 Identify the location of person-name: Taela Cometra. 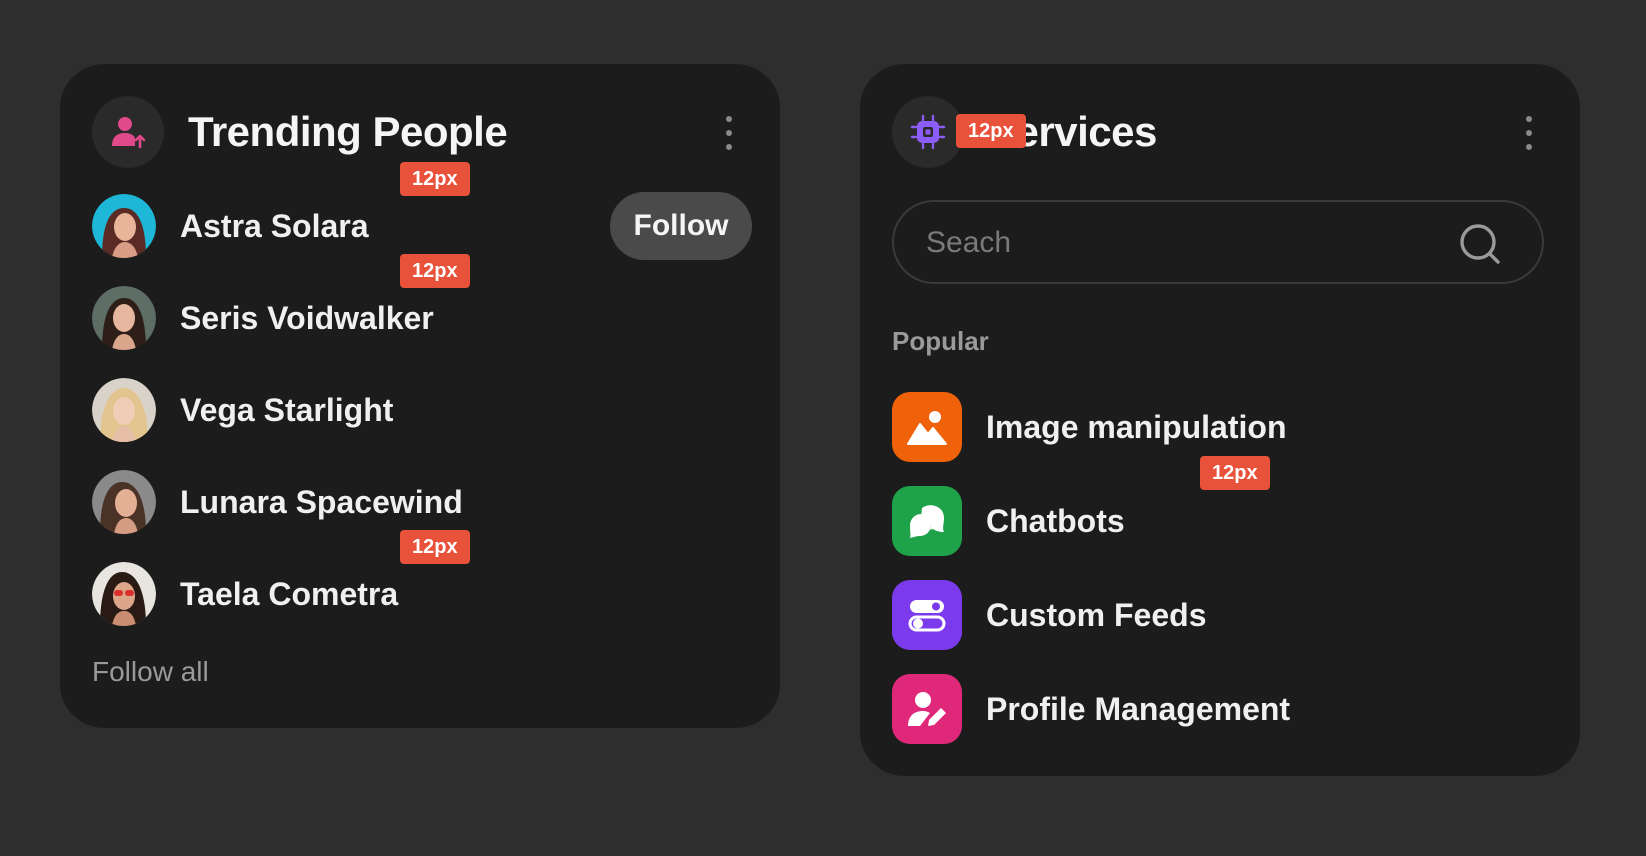
(289, 594).